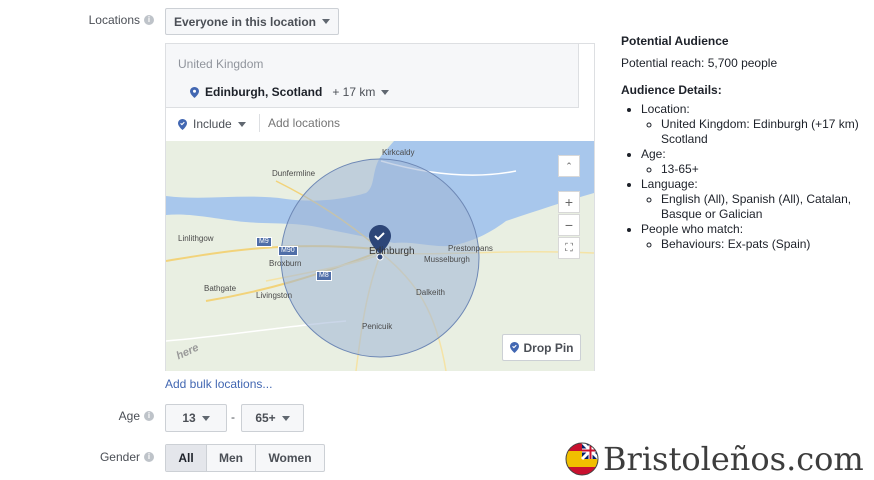 Image resolution: width=874 pixels, height=480 pixels. I want to click on selected-location: Edinburgh, Scotland + 17 km, so click(290, 92).